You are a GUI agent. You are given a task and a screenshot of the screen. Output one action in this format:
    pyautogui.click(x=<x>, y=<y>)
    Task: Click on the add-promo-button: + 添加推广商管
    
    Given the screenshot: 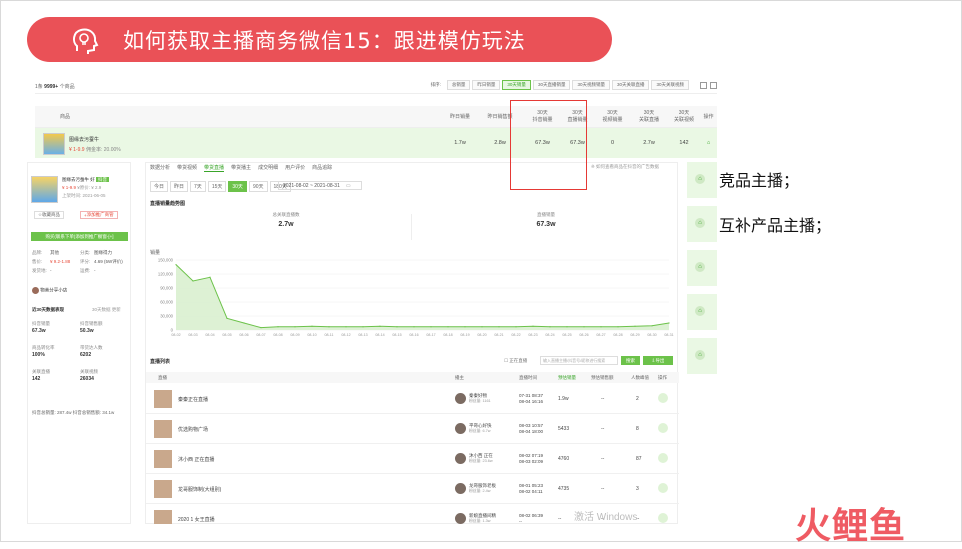 What is the action you would take?
    pyautogui.click(x=99, y=215)
    